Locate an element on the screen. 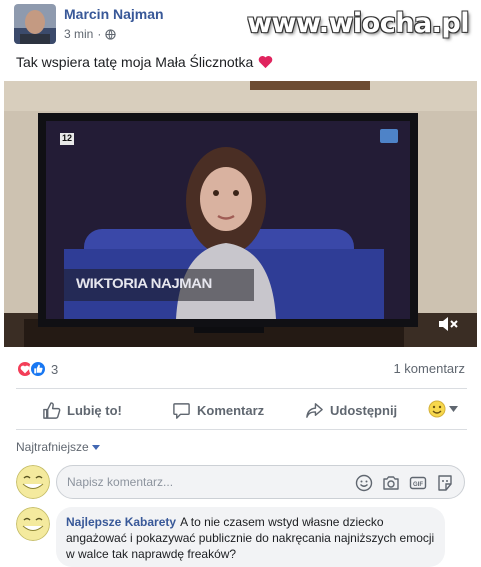 Image resolution: width=481 pixels, height=567 pixels. post-text: Tak wspiera tatę moja Mała Ślicznotka is located at coordinates (144, 62).